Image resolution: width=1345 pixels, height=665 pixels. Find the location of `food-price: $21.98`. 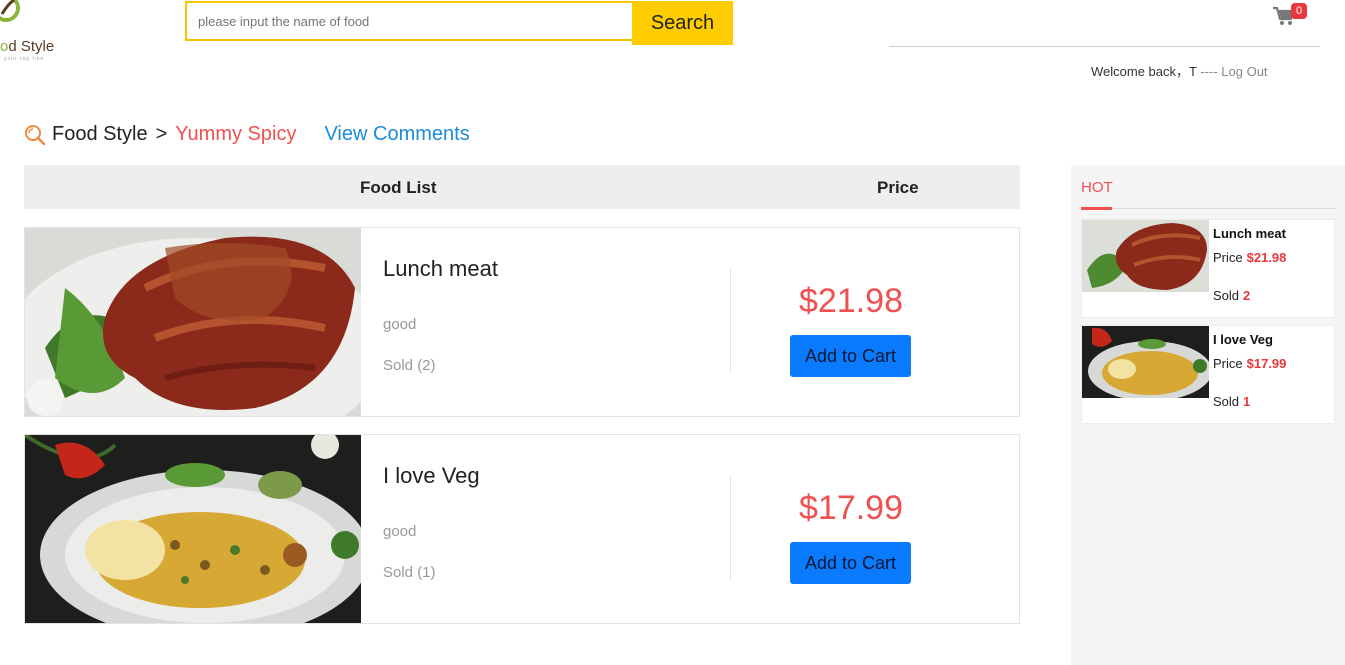

food-price: $21.98 is located at coordinates (851, 301).